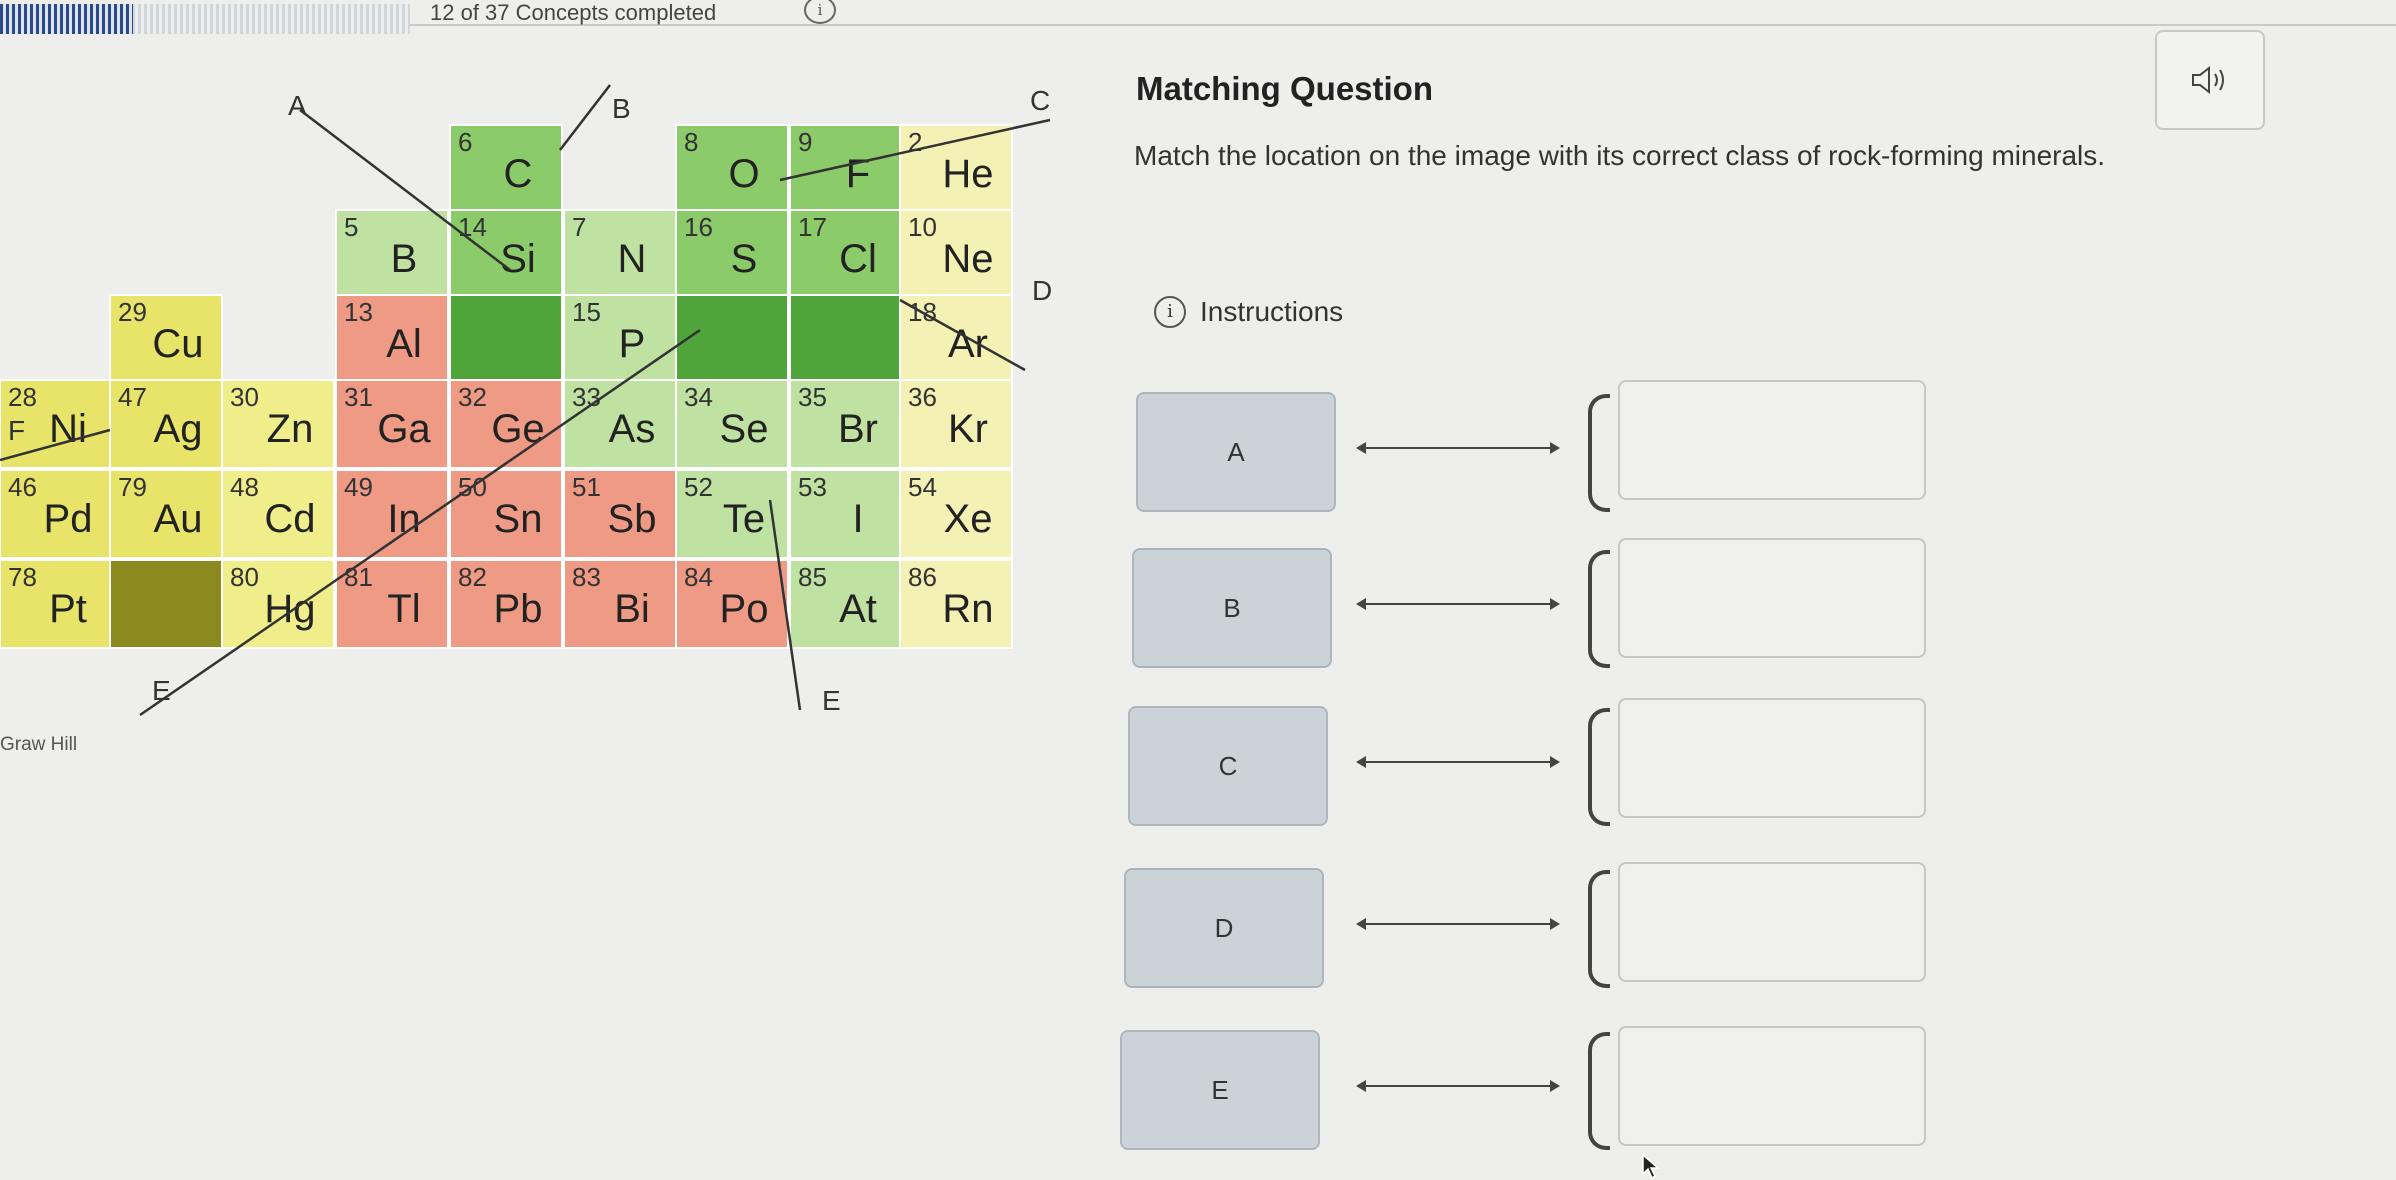  What do you see at coordinates (1224, 928) in the screenshot?
I see `match-source-d: D` at bounding box center [1224, 928].